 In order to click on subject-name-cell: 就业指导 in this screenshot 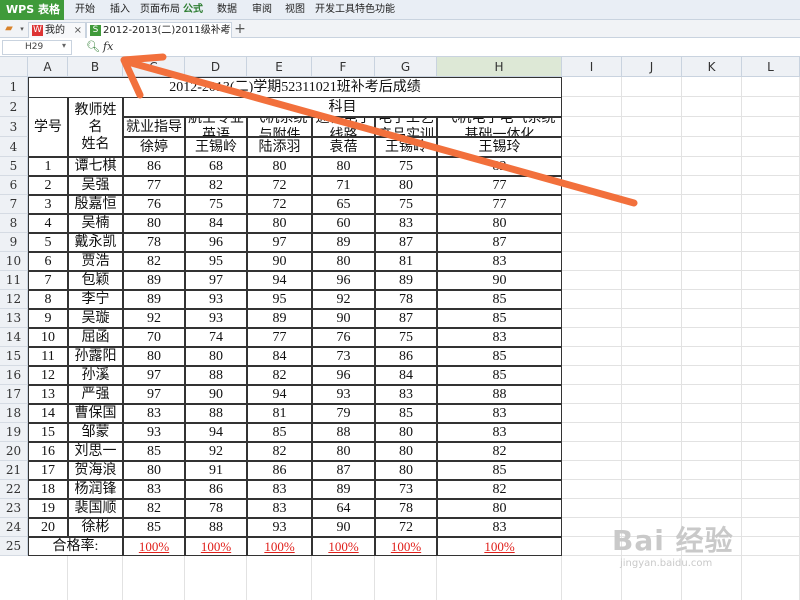, I will do `click(154, 127)`.